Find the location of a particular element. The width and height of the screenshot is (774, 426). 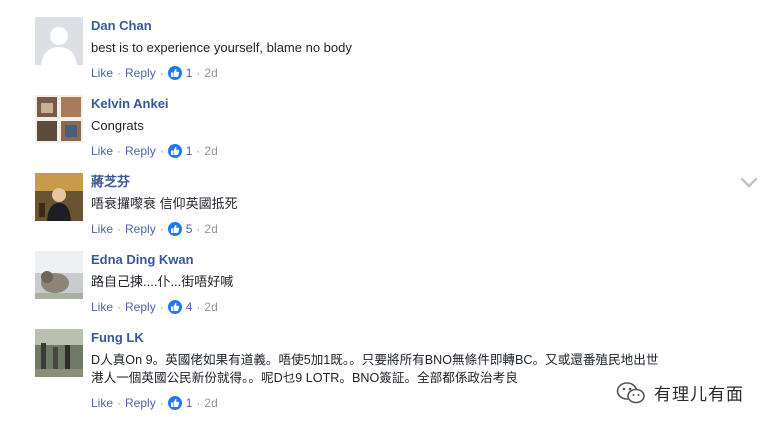

commenter-name: Kelvin Ankei is located at coordinates (423, 103).